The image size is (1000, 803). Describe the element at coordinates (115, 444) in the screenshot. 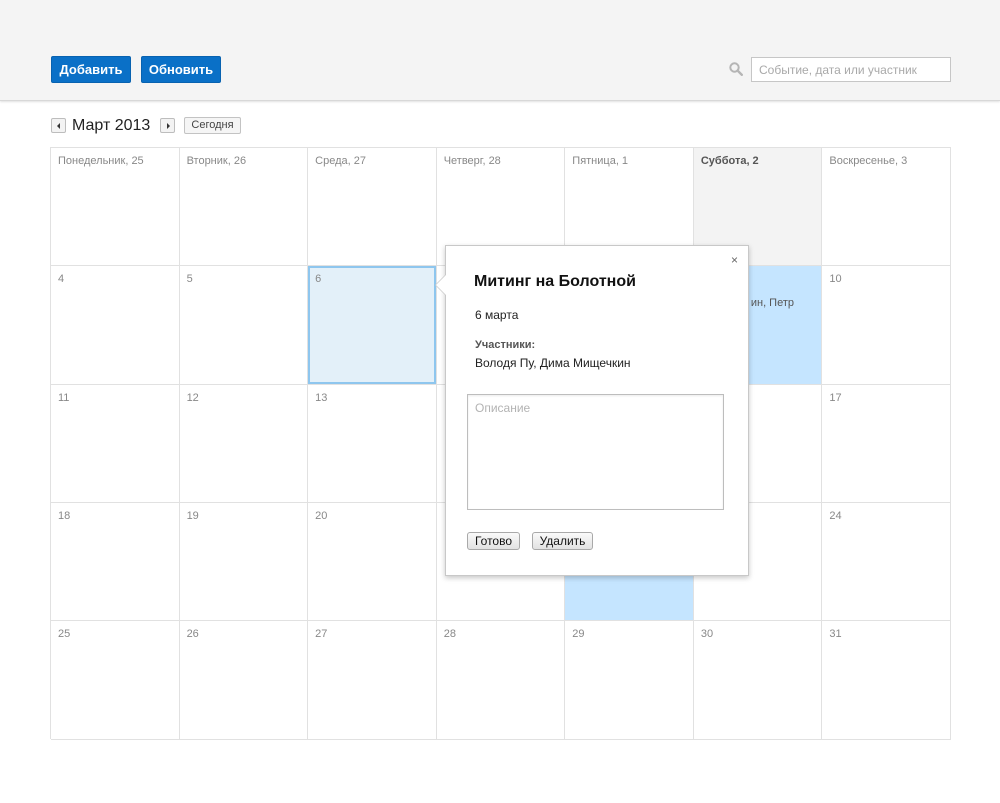

I see `day-cell: 11` at that location.